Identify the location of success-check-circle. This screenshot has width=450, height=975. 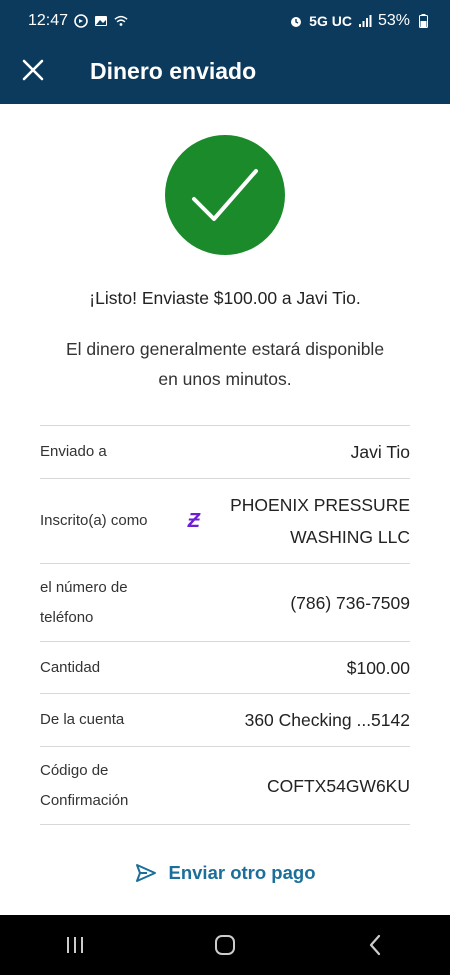
(225, 195).